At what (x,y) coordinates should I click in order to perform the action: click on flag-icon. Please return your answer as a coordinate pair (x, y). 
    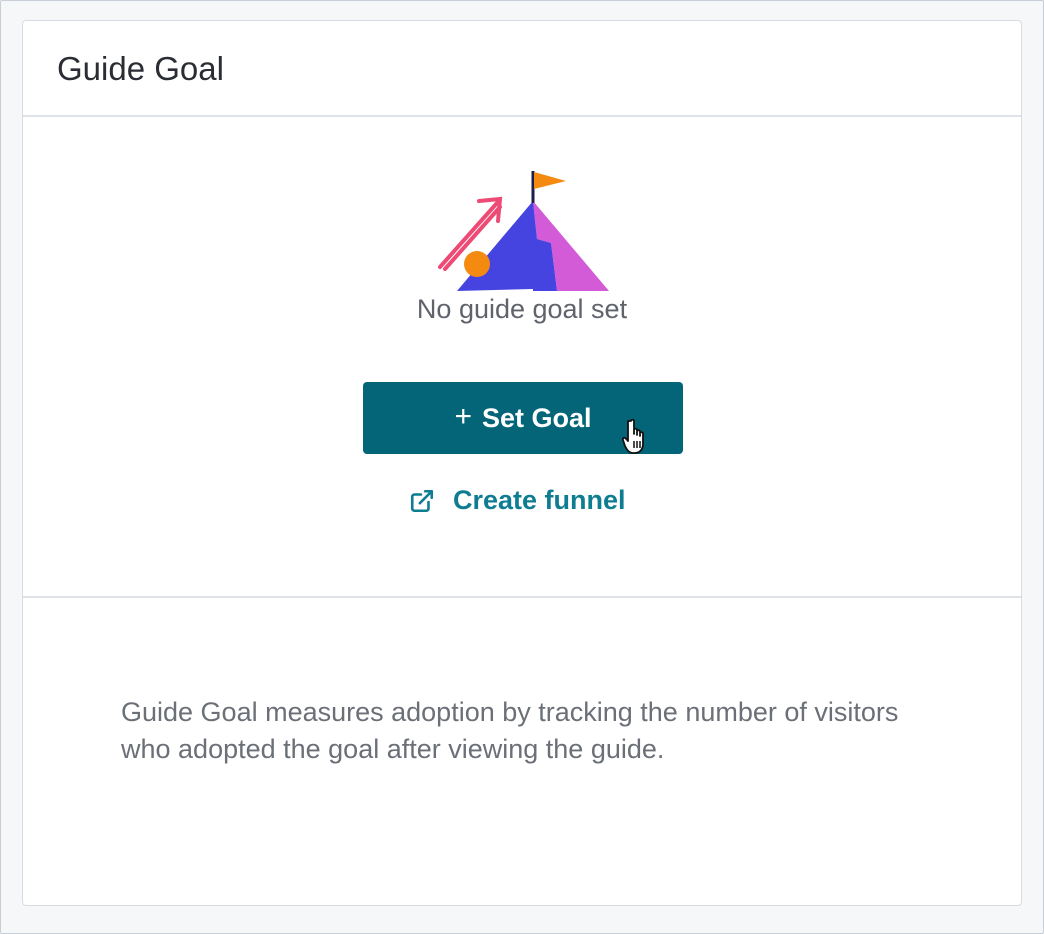
    Looking at the image, I should click on (550, 180).